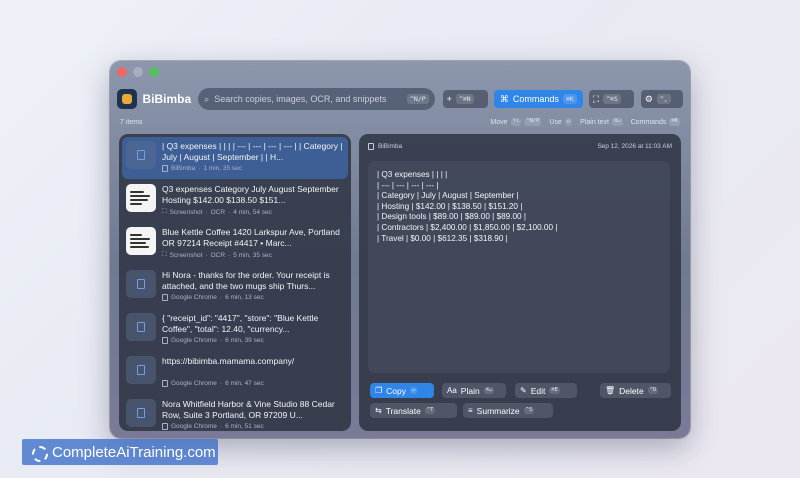 This screenshot has width=800, height=478. What do you see at coordinates (379, 390) in the screenshot?
I see `copy-icon: ❐` at bounding box center [379, 390].